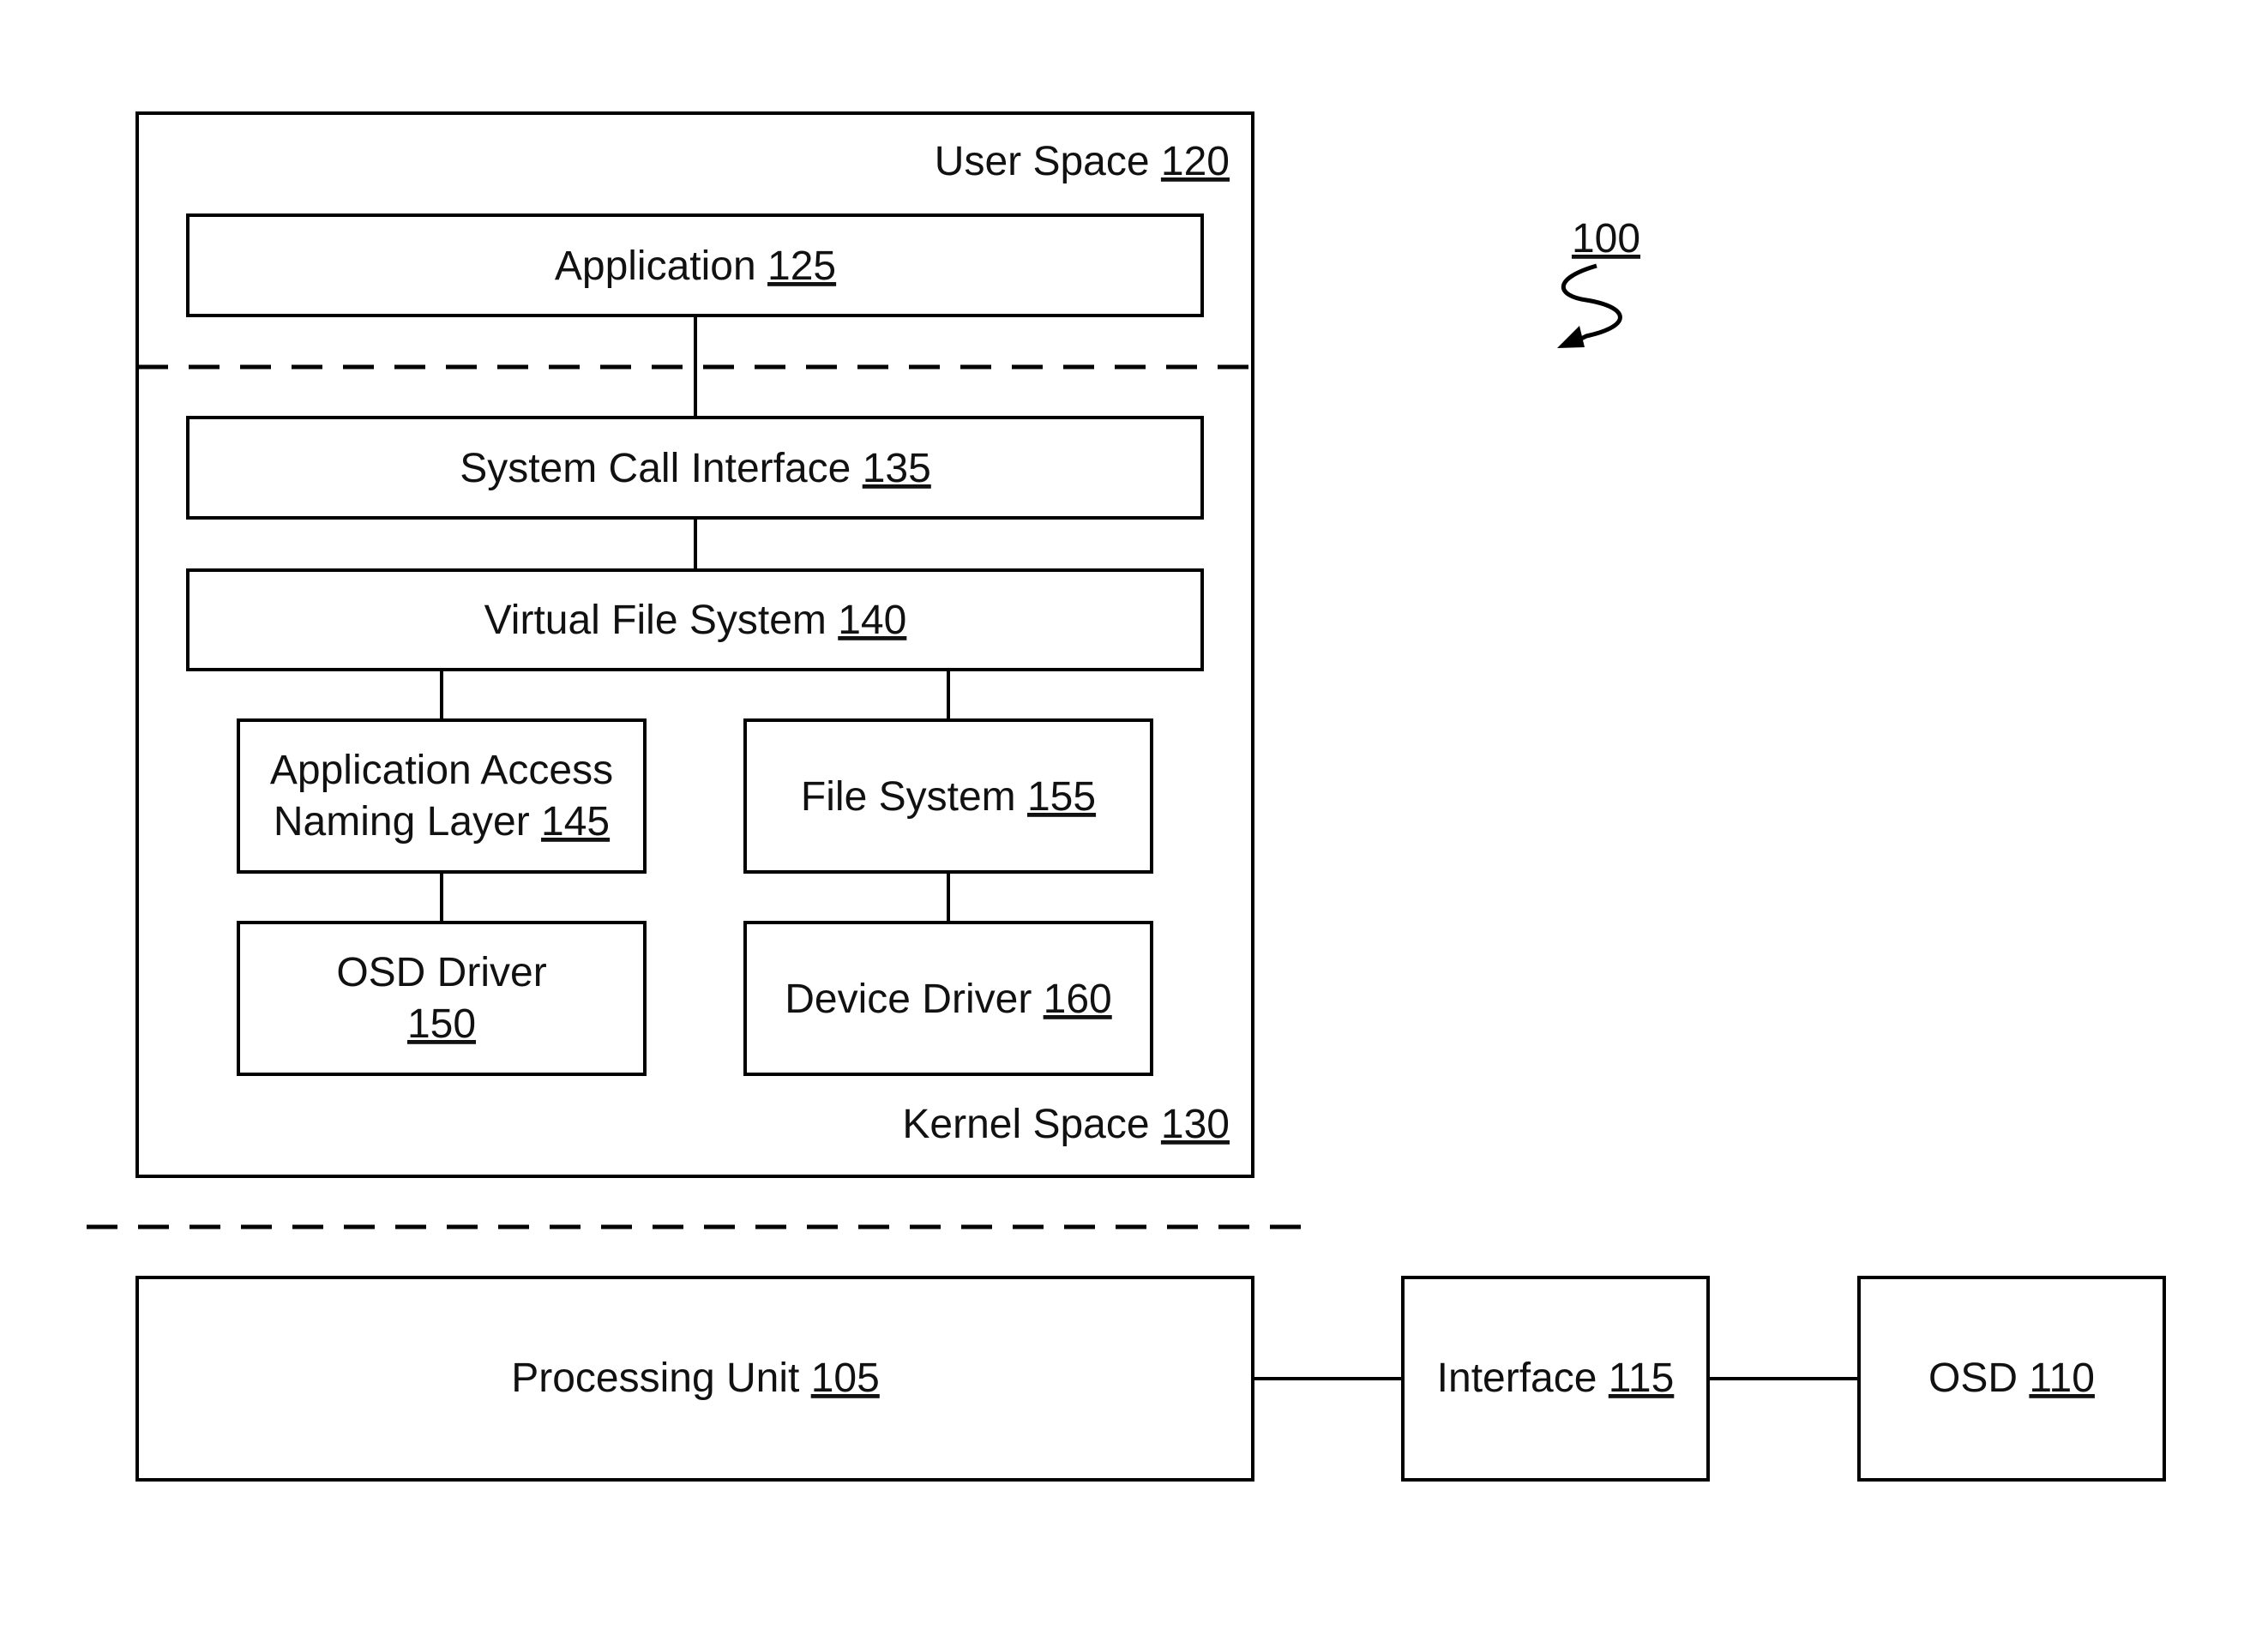 This screenshot has height=1629, width=2268. What do you see at coordinates (442, 822) in the screenshot?
I see `aanl-label-2: Naming Layer 145` at bounding box center [442, 822].